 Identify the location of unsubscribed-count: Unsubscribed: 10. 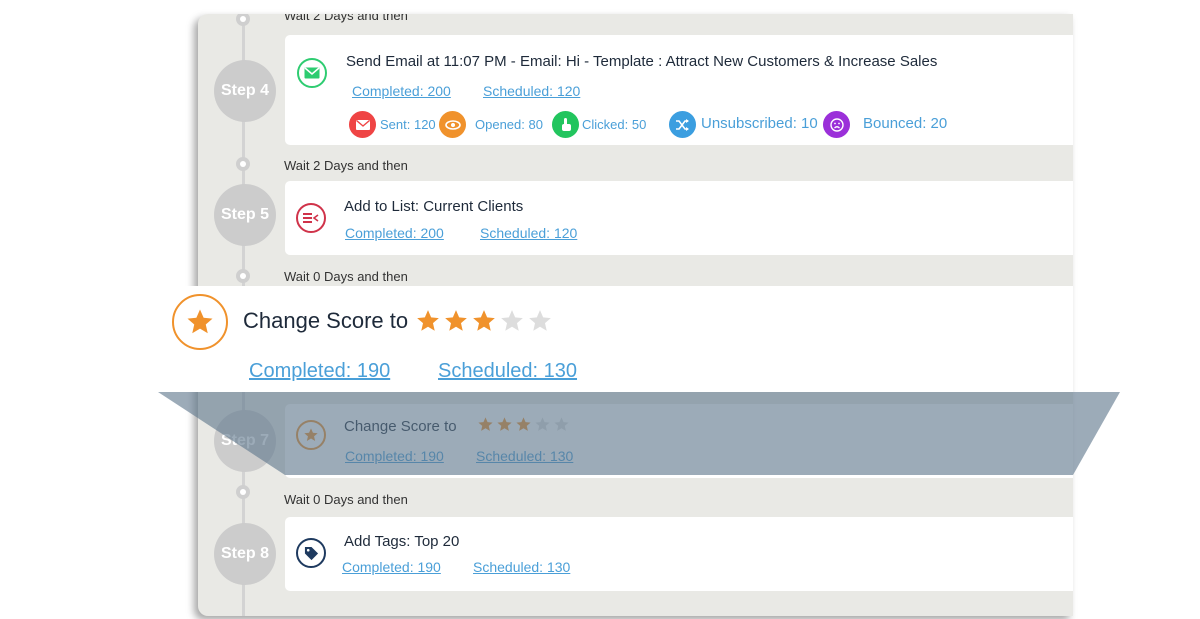
(759, 123).